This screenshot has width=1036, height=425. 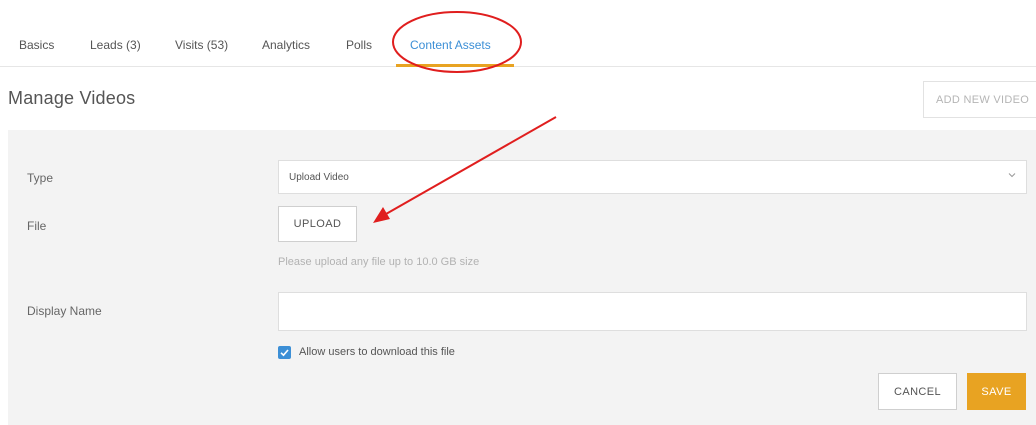 What do you see at coordinates (996, 391) in the screenshot?
I see `save-button: SAVE` at bounding box center [996, 391].